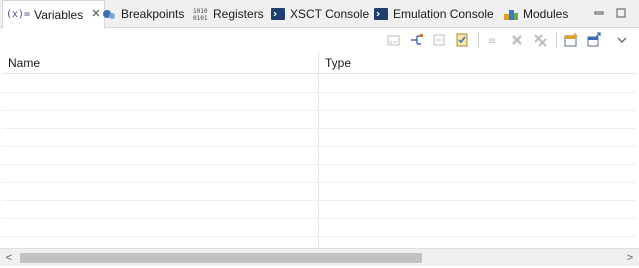  I want to click on svg-text: x=, so click(393, 42).